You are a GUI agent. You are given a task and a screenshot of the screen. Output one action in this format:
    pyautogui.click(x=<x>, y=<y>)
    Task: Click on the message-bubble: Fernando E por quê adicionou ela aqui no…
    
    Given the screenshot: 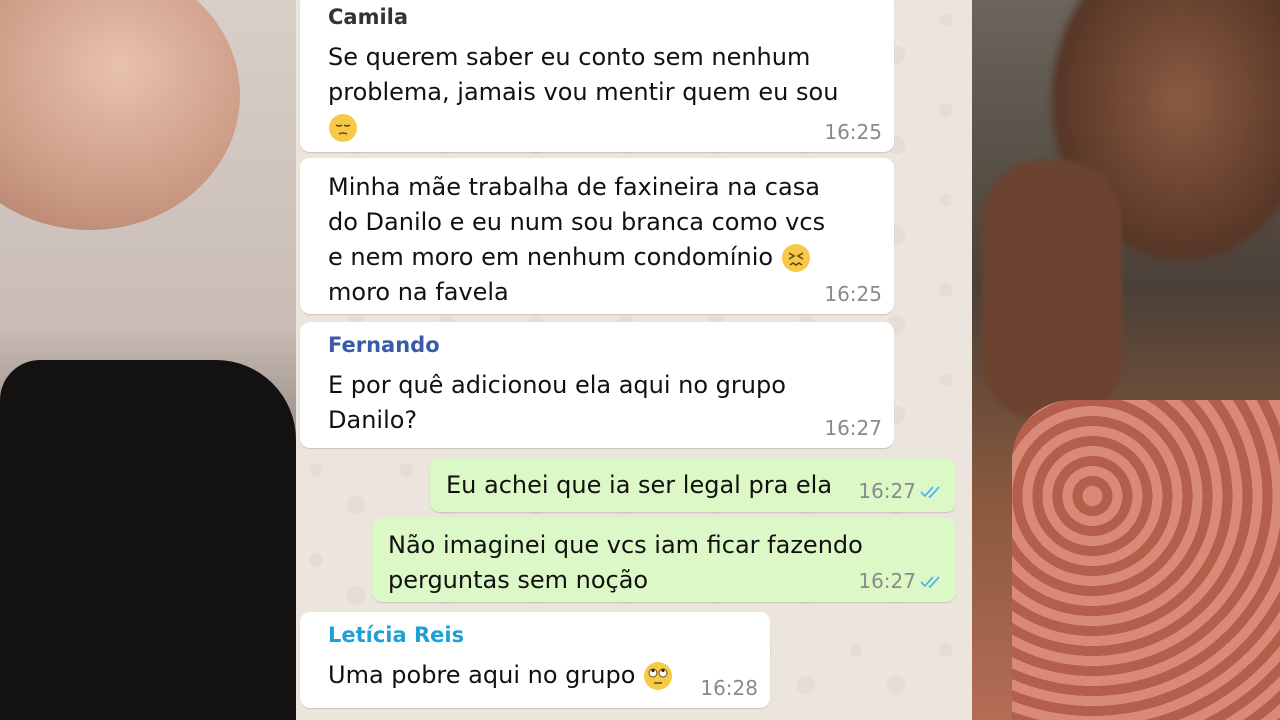 What is the action you would take?
    pyautogui.click(x=597, y=385)
    